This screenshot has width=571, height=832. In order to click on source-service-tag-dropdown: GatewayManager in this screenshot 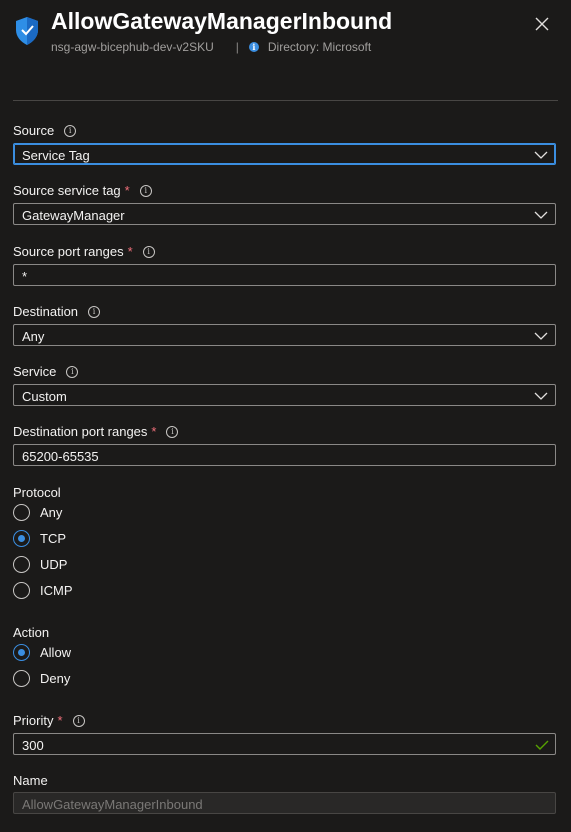, I will do `click(284, 214)`.